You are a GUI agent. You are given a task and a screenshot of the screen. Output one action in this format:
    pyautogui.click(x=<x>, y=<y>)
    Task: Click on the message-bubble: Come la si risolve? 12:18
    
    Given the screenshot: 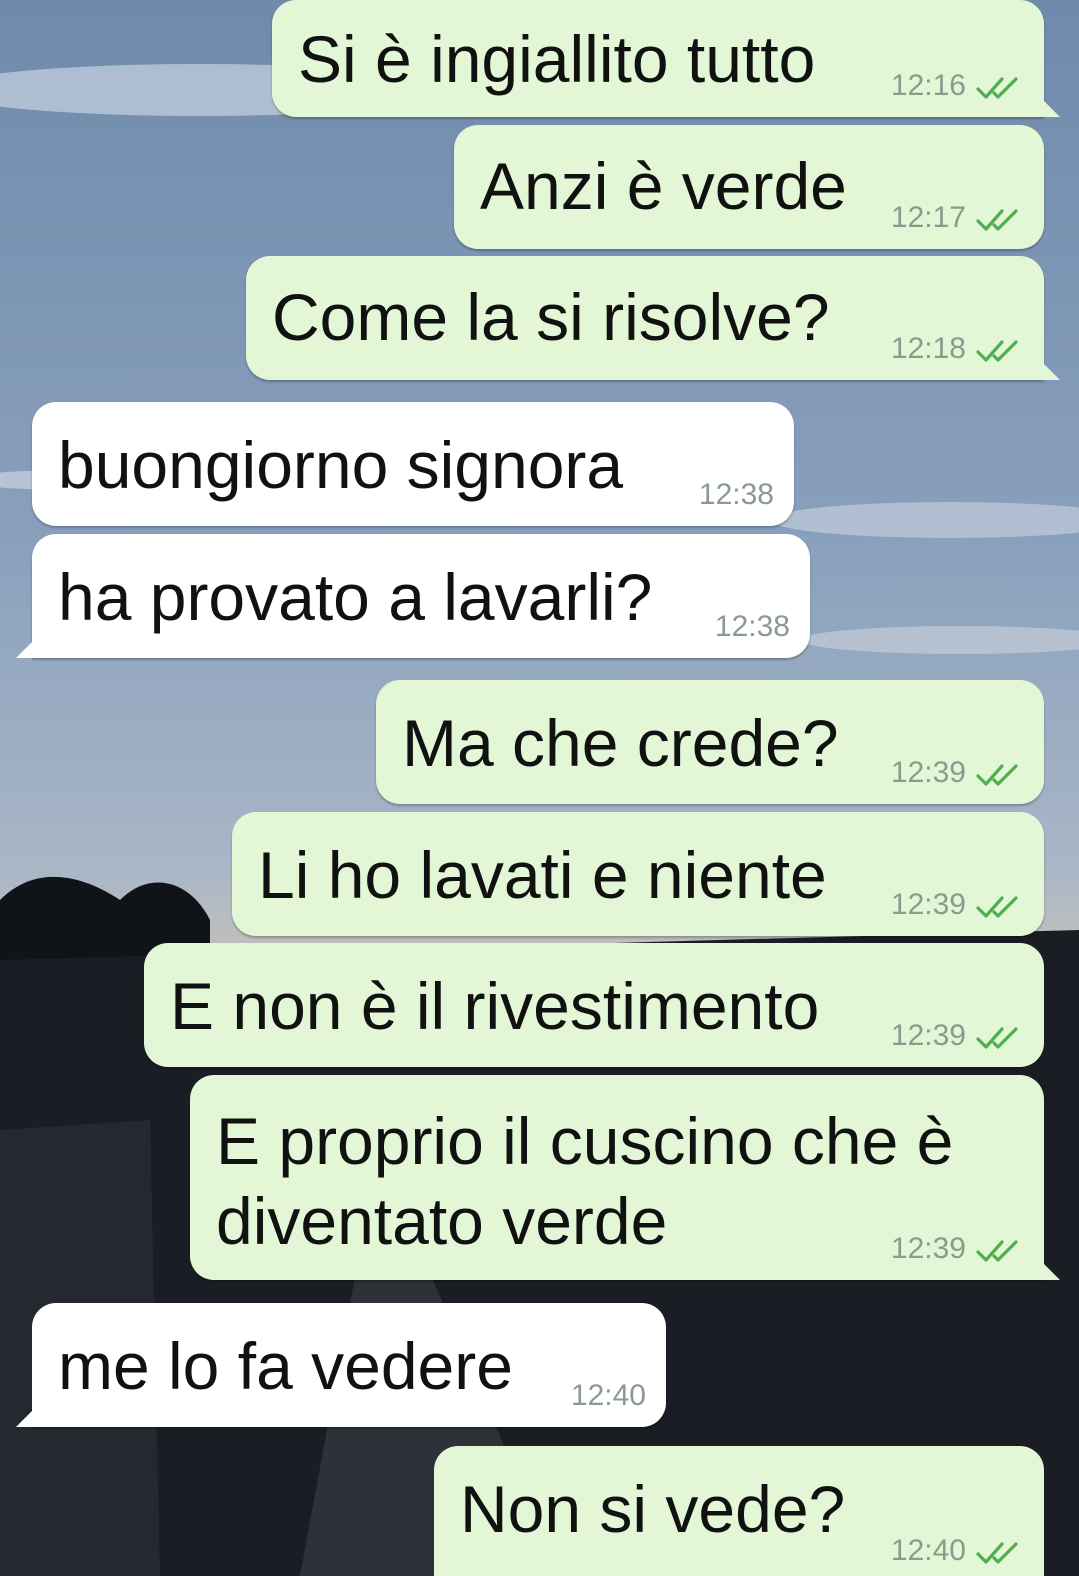 What is the action you would take?
    pyautogui.click(x=645, y=318)
    